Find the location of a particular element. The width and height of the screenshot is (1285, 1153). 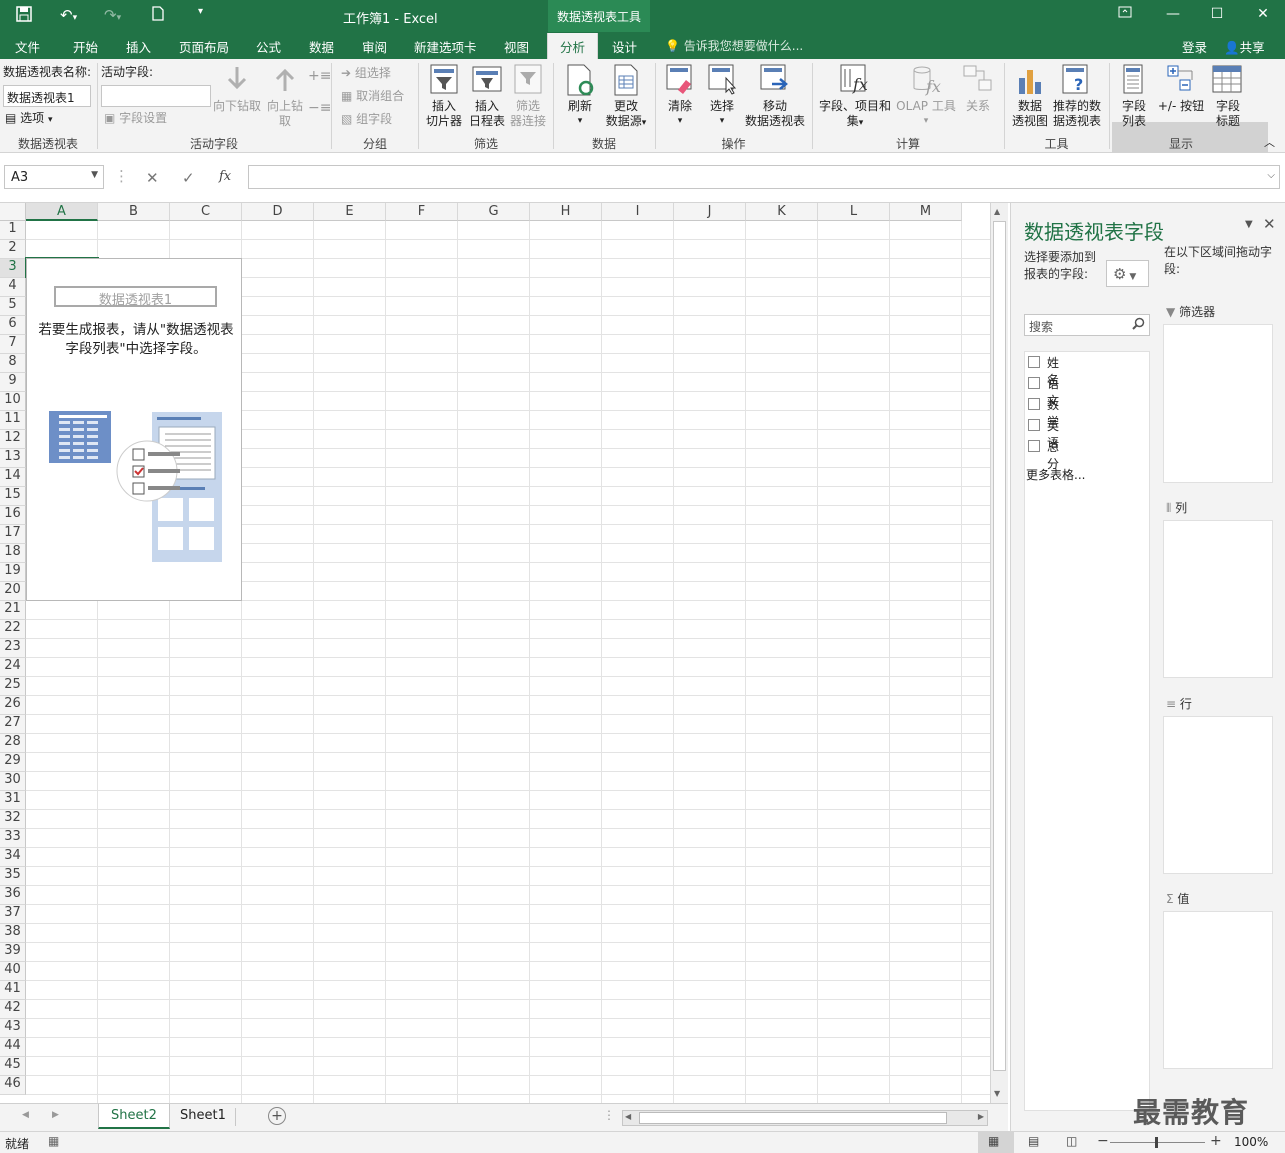

row-header: 23 is located at coordinates (13, 648).